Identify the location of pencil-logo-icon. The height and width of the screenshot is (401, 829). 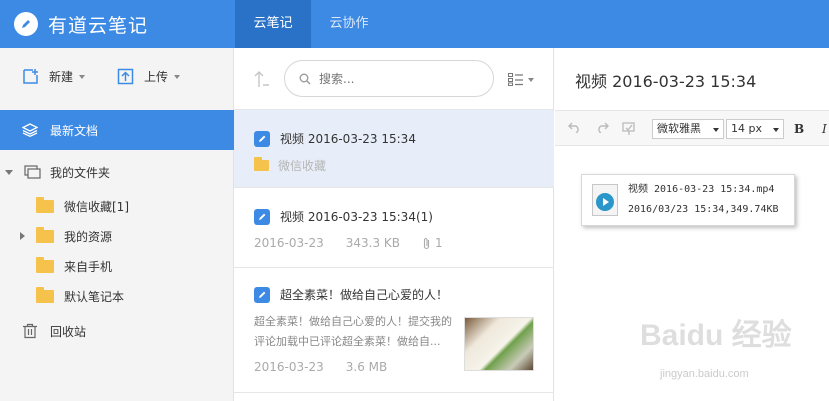
(26, 24).